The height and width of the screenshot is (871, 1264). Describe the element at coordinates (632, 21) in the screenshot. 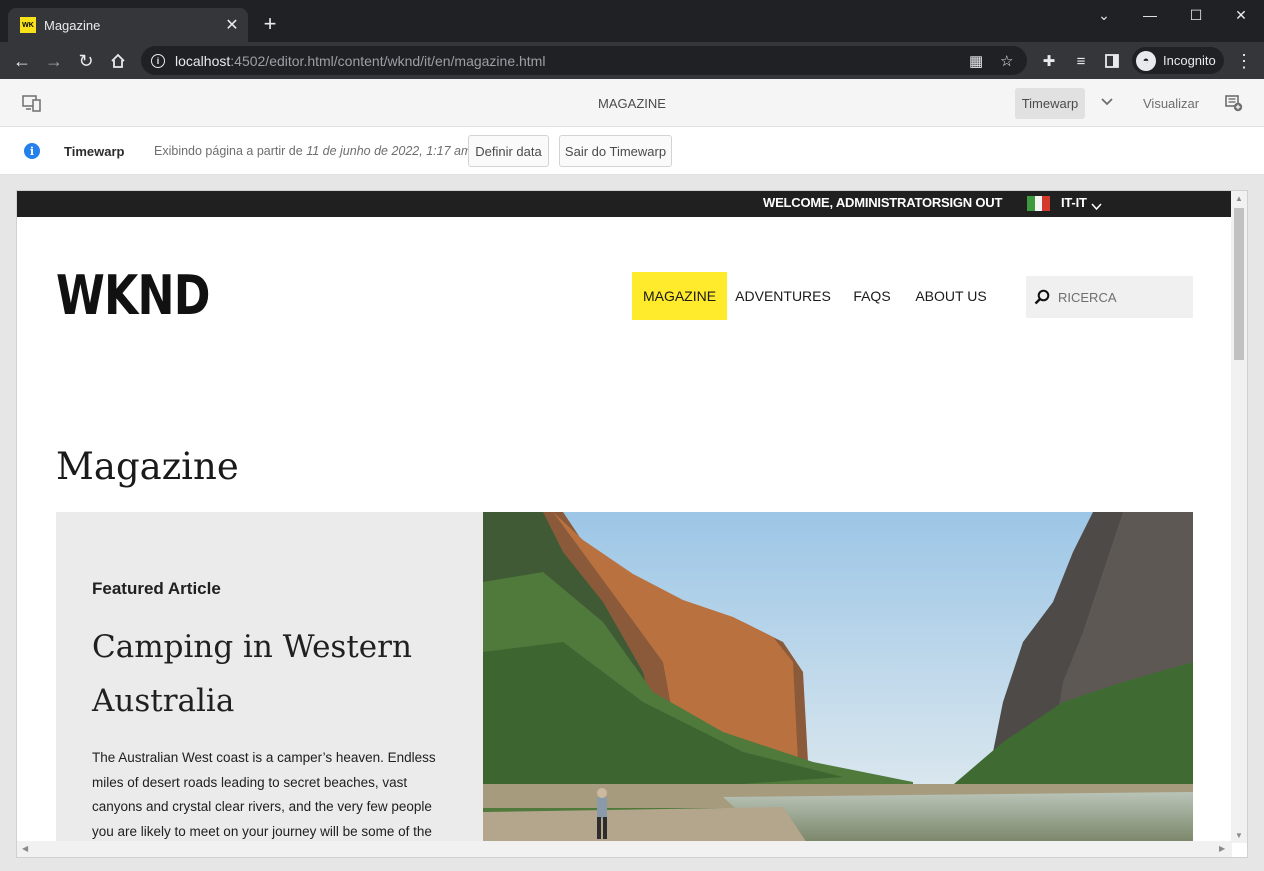

I see `browser-tabbar: WK Magazine ✕ + ⌄ — ☐ ✕` at that location.